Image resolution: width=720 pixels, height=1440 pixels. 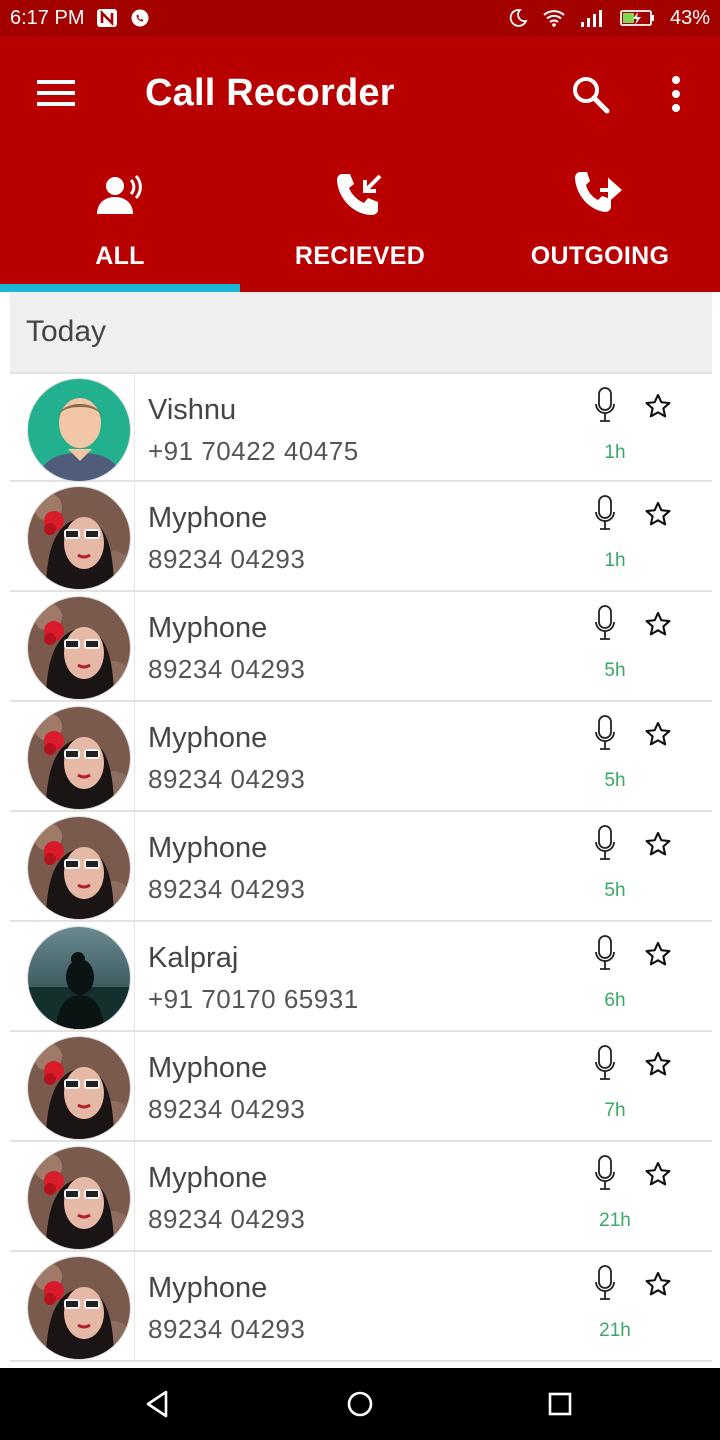 I want to click on status-right: 43%, so click(x=609, y=18).